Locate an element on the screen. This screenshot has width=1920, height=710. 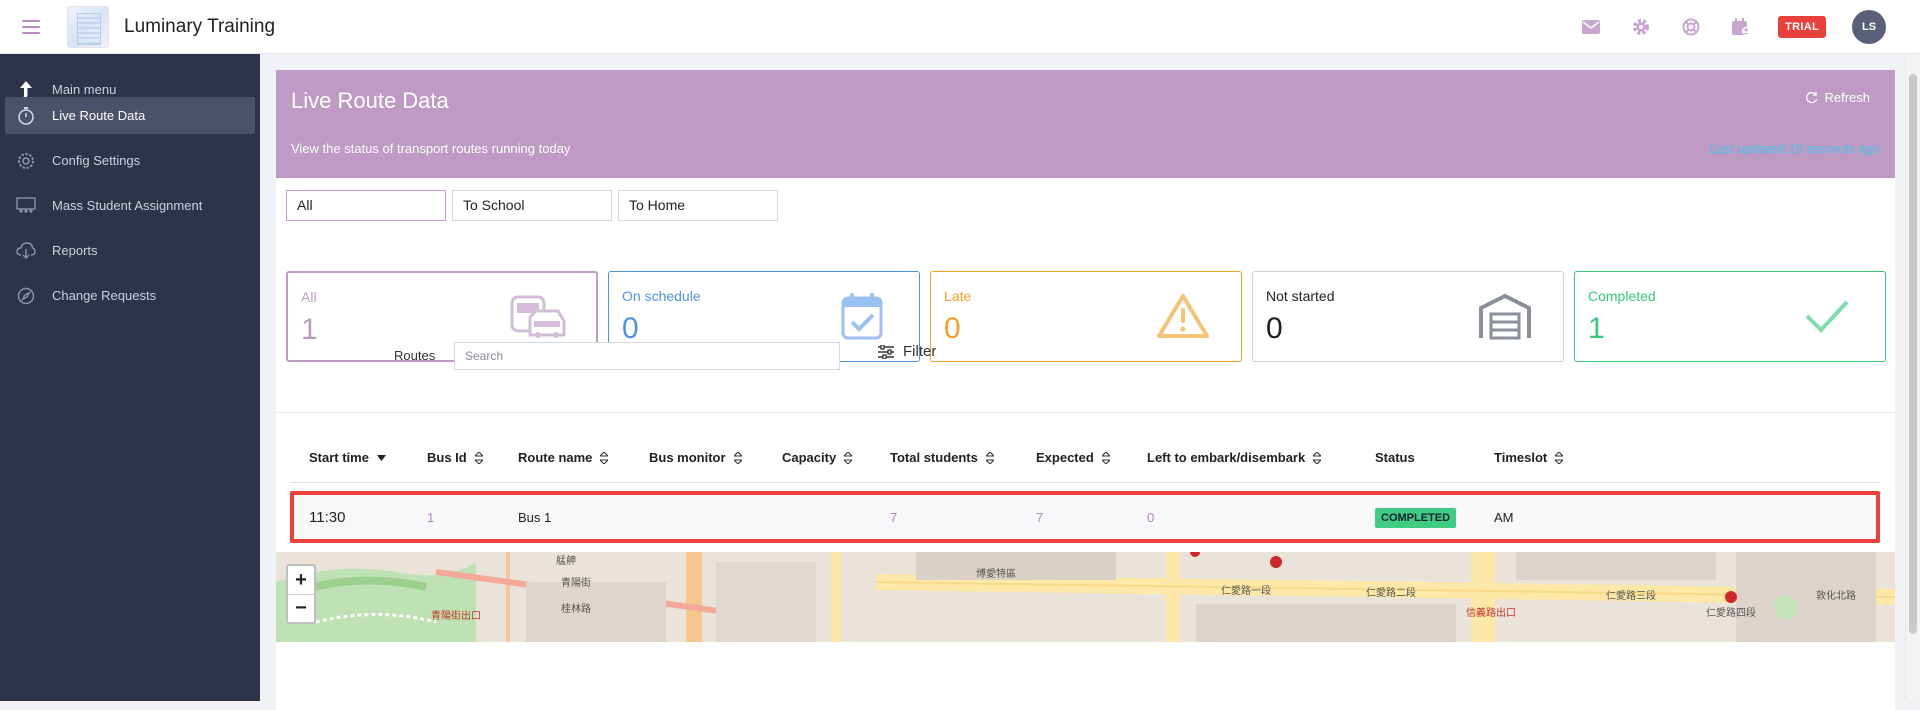
zoom-control: + − is located at coordinates (301, 594).